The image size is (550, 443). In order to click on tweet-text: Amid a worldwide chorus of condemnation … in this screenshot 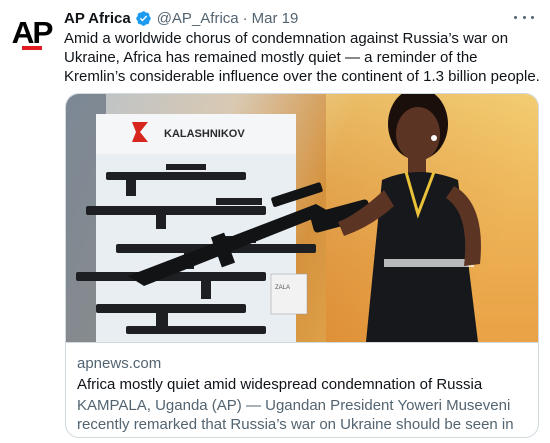, I will do `click(302, 57)`.